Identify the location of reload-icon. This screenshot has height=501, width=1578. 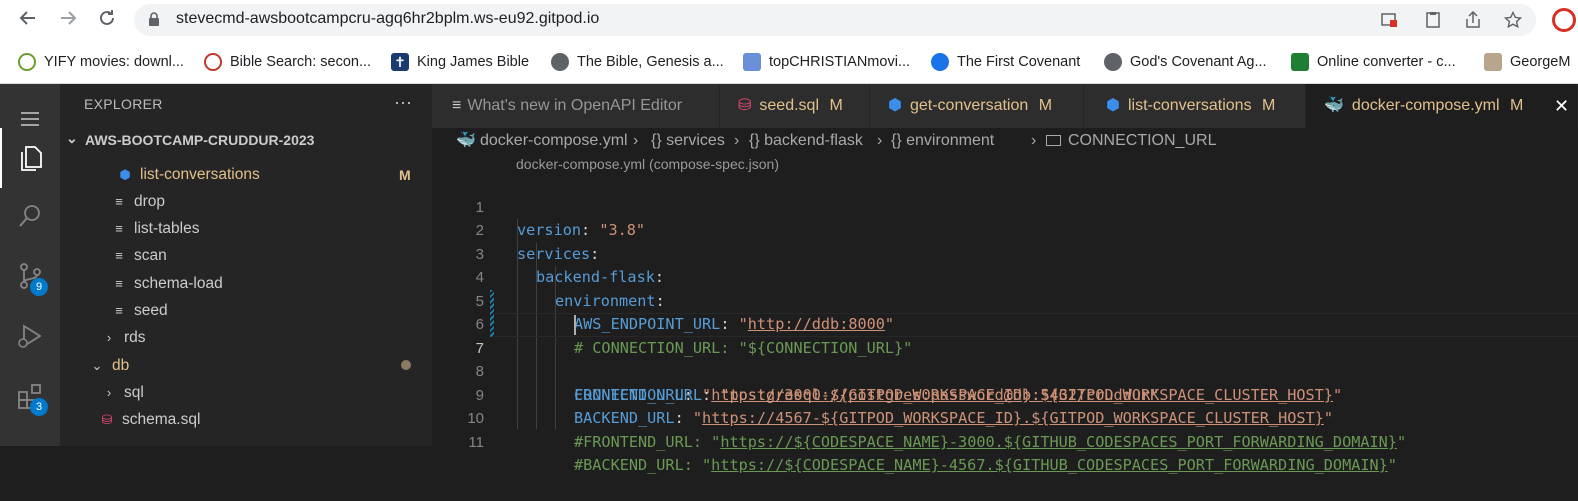
(107, 17).